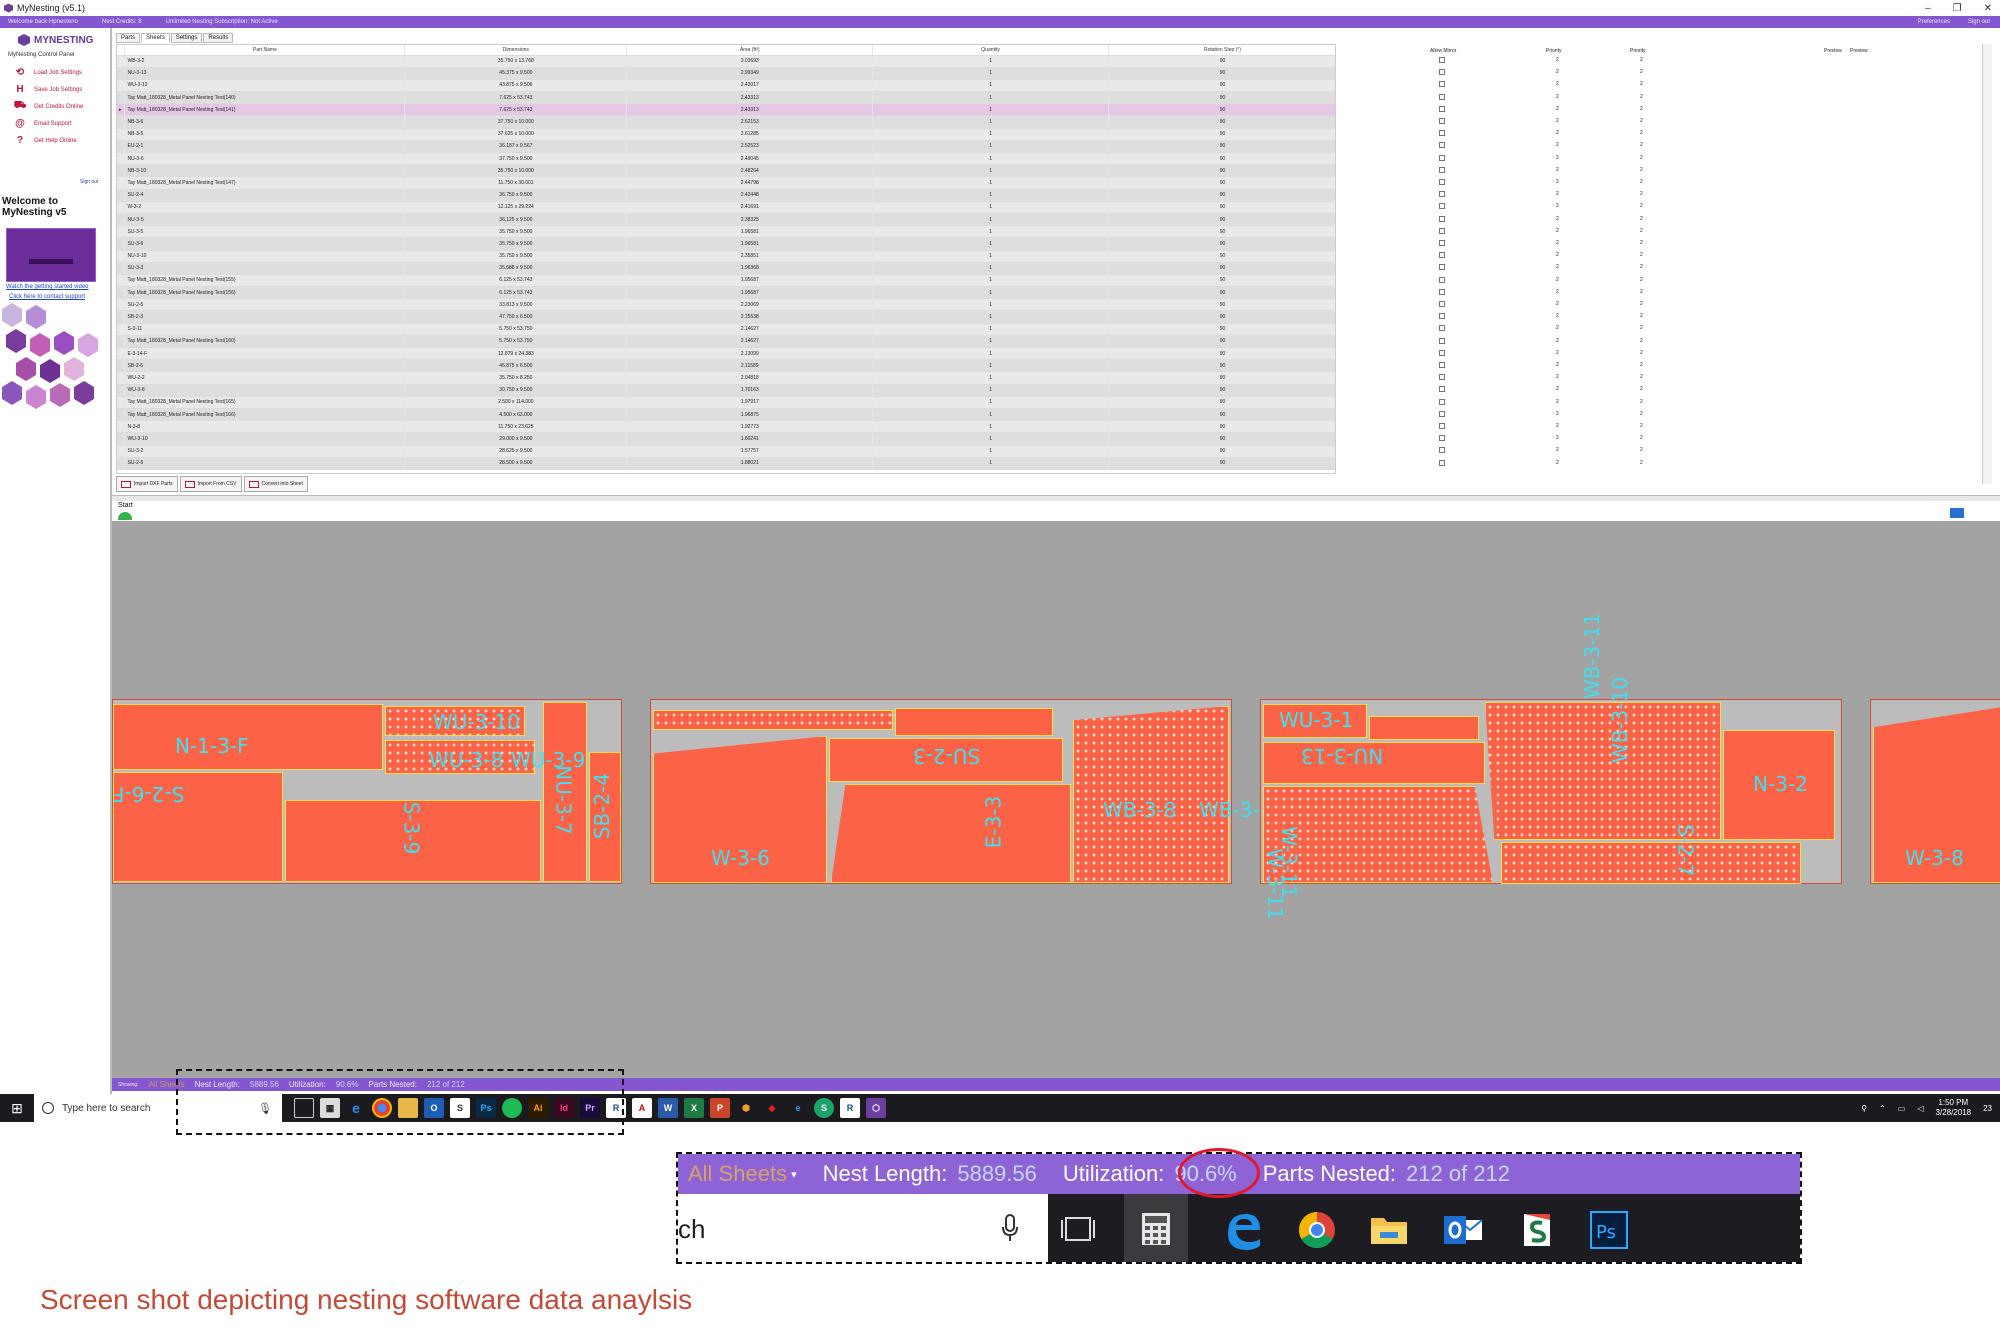 This screenshot has width=2000, height=1333. What do you see at coordinates (750, 293) in the screenshot?
I see `cell-area: 1.95687` at bounding box center [750, 293].